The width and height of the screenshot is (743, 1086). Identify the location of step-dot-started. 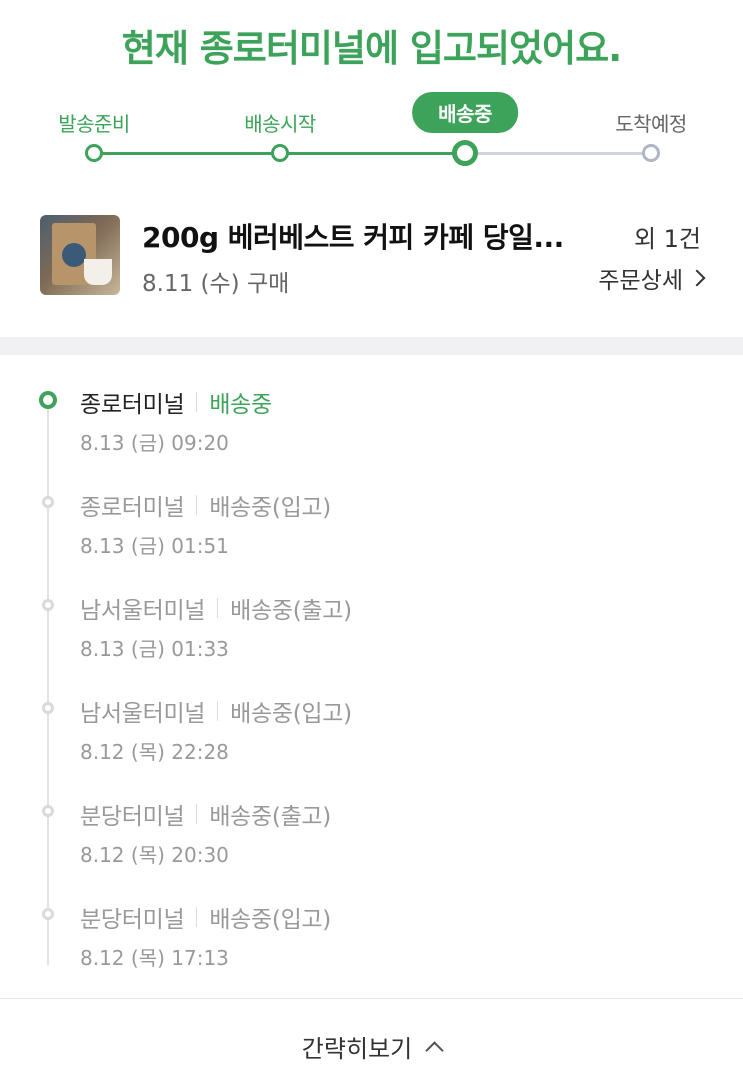
(280, 153).